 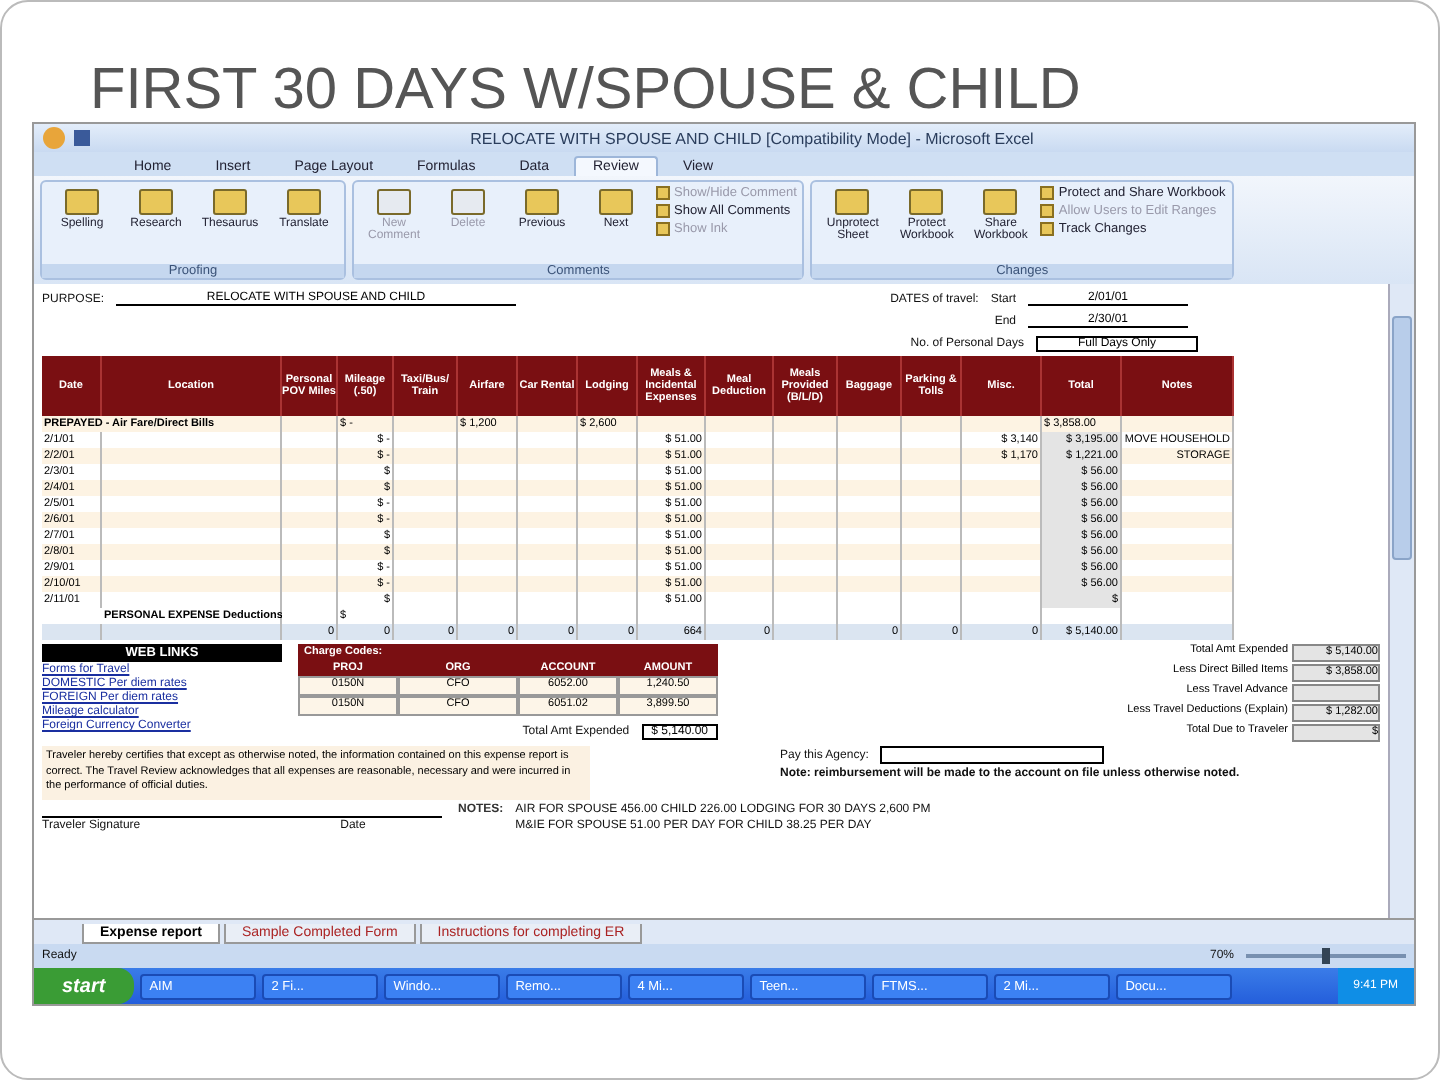 What do you see at coordinates (752, 138) in the screenshot?
I see `window-title: RELOCATE WITH SPOUSE AND CHILD [Compatibility Mode] - Microsoft Excel` at bounding box center [752, 138].